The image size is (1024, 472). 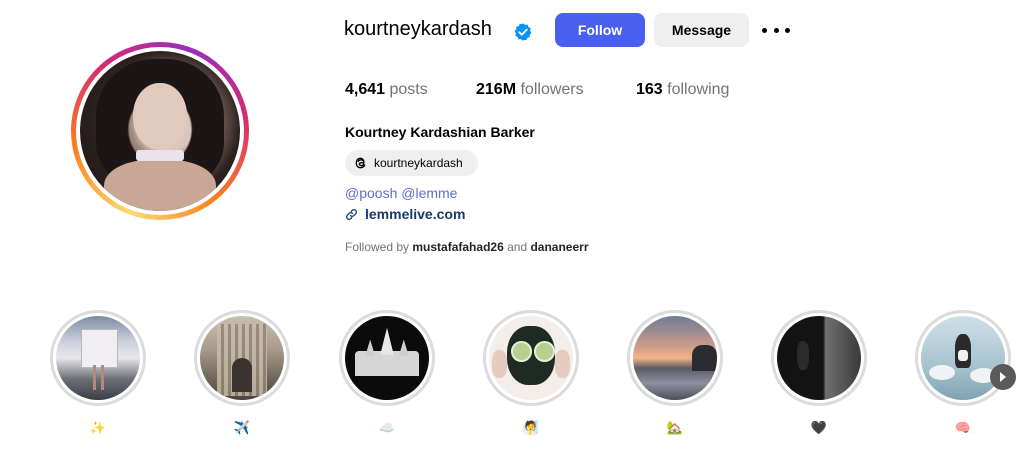 I want to click on highlights-next-button, so click(x=1003, y=377).